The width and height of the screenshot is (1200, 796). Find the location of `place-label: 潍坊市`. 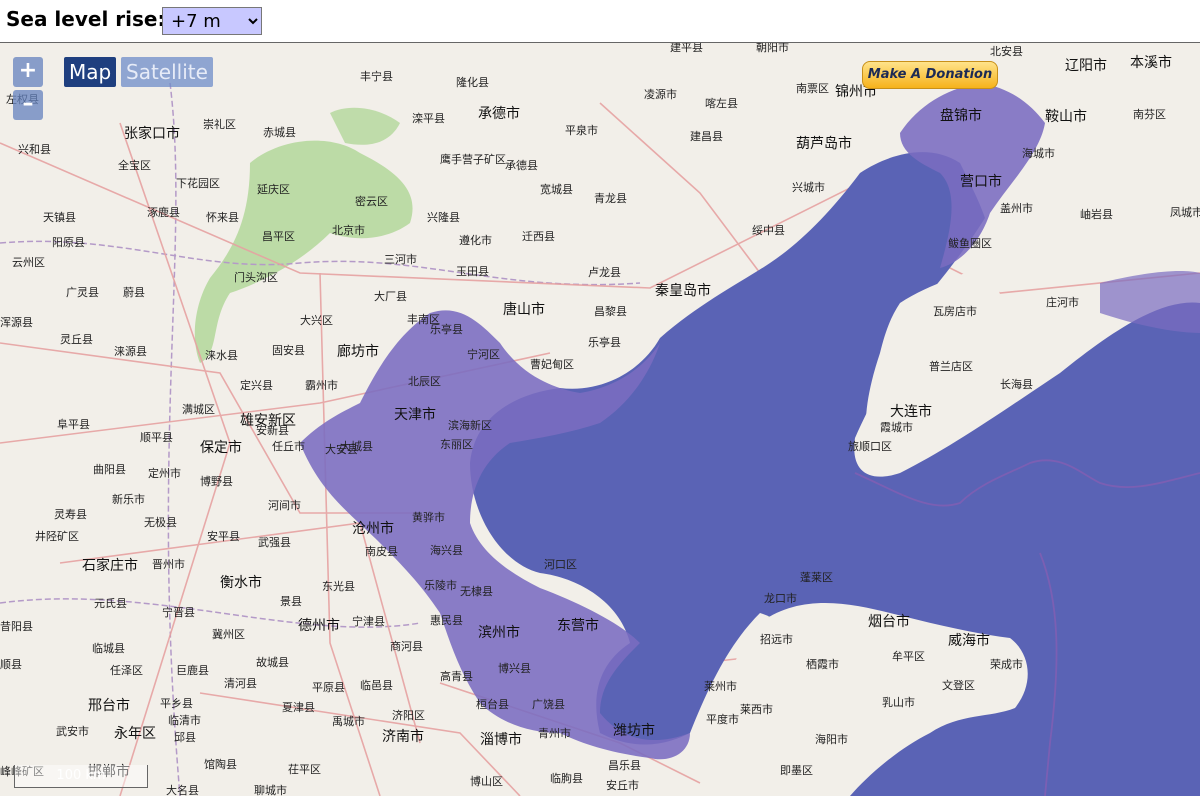

place-label: 潍坊市 is located at coordinates (634, 730).